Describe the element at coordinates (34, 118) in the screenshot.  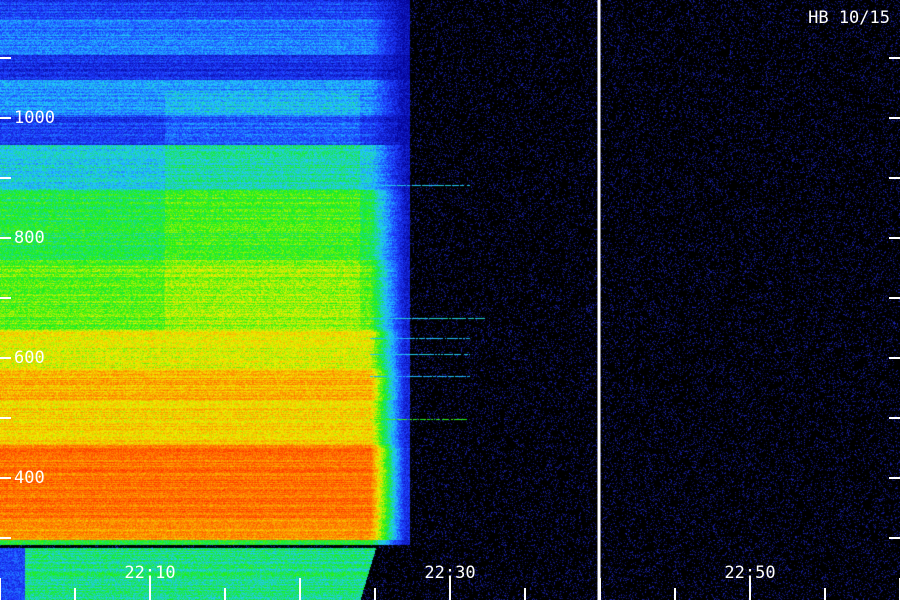
I see `y-tick-label-1000: 1000` at that location.